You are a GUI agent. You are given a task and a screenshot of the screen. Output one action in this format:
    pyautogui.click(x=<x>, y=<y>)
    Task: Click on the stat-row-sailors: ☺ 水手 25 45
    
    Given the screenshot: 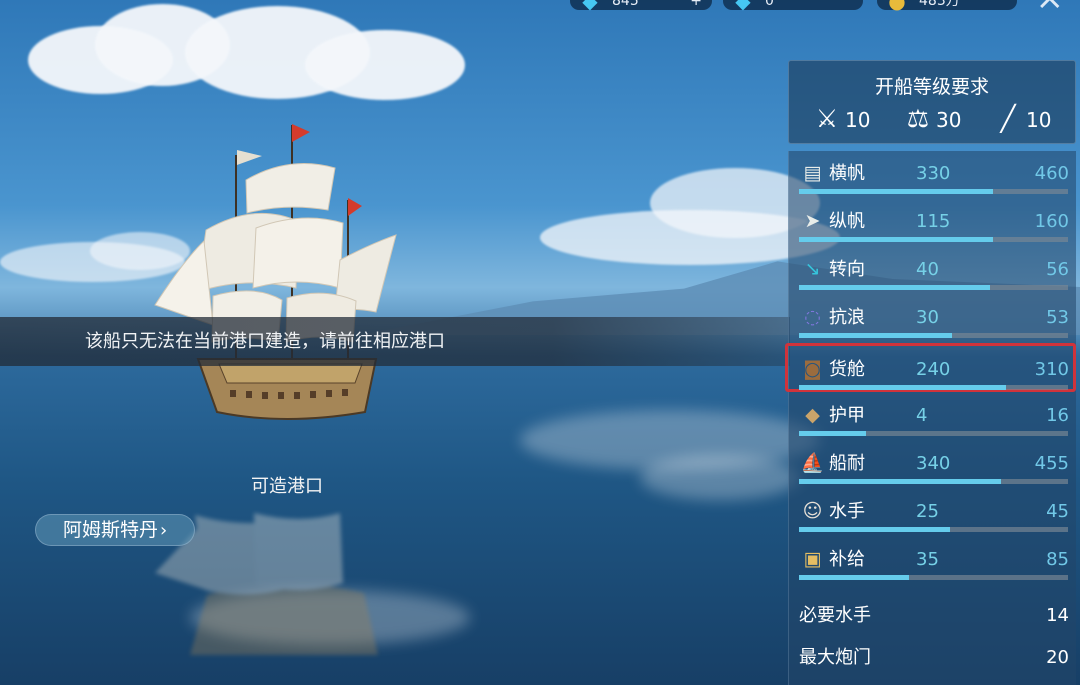 What is the action you would take?
    pyautogui.click(x=933, y=513)
    